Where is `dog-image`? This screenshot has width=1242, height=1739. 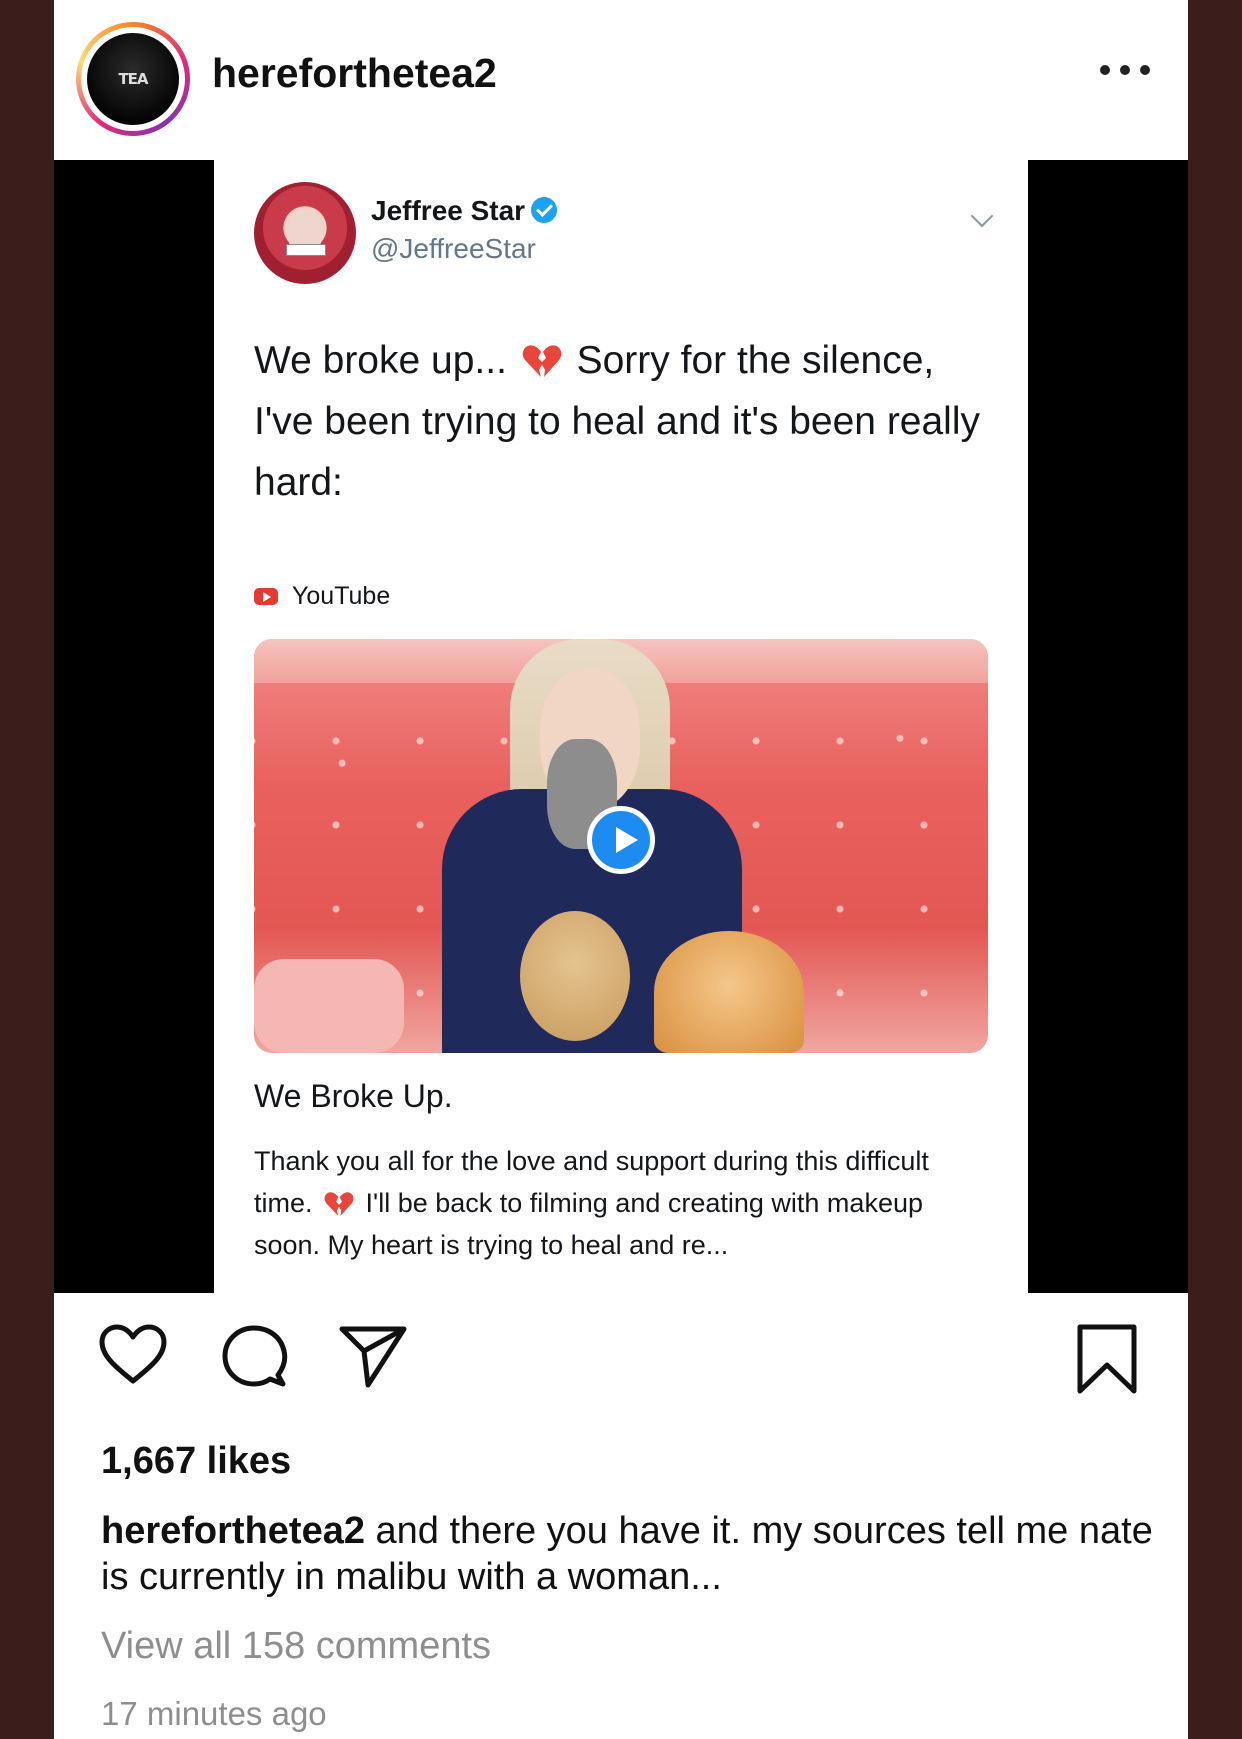
dog-image is located at coordinates (729, 992).